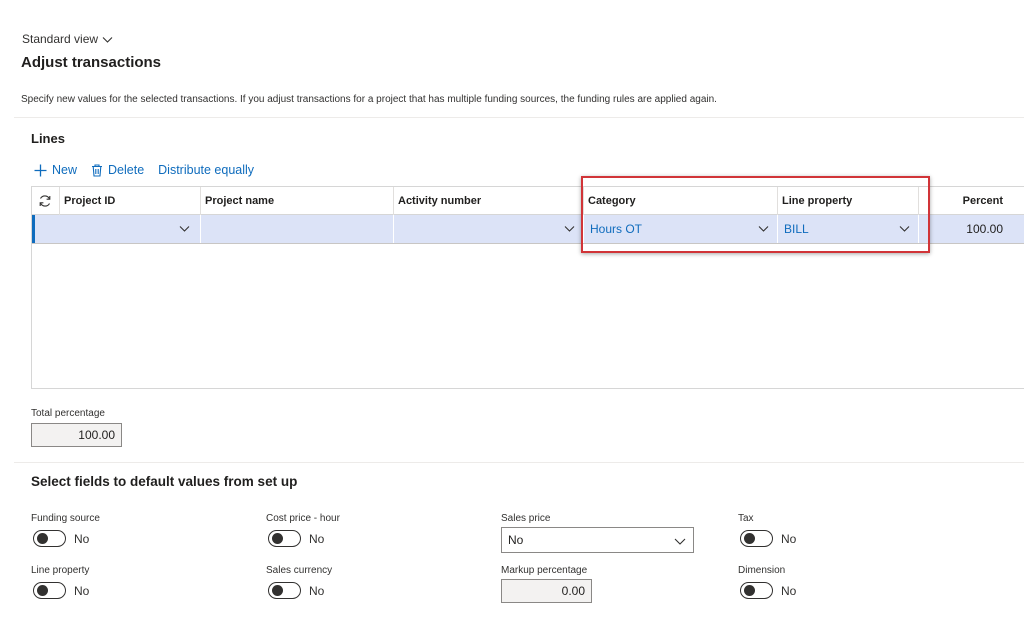 This screenshot has height=621, width=1024. What do you see at coordinates (546, 591) in the screenshot?
I see `markup-percentage-field: 0.00` at bounding box center [546, 591].